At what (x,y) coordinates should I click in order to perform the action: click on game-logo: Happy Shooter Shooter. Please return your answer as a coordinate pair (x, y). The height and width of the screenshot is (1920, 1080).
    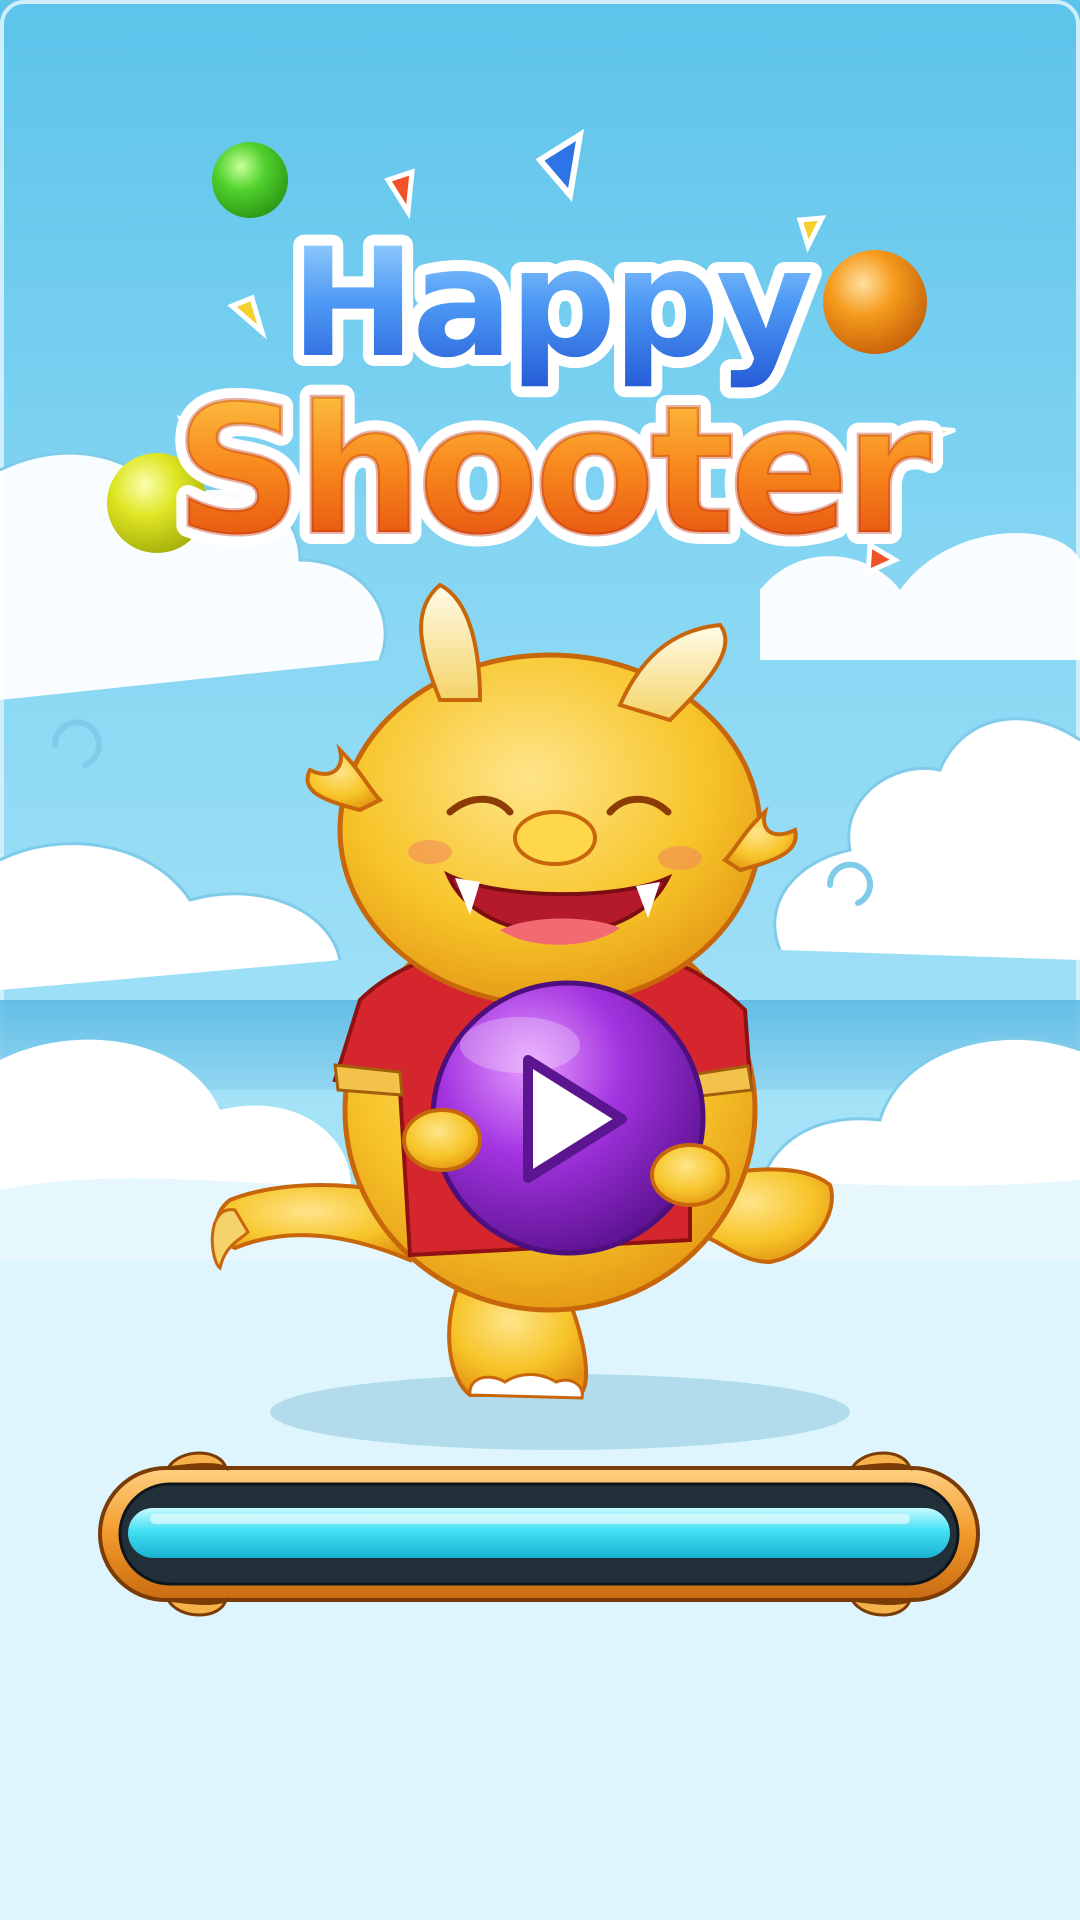
    Looking at the image, I should click on (555, 396).